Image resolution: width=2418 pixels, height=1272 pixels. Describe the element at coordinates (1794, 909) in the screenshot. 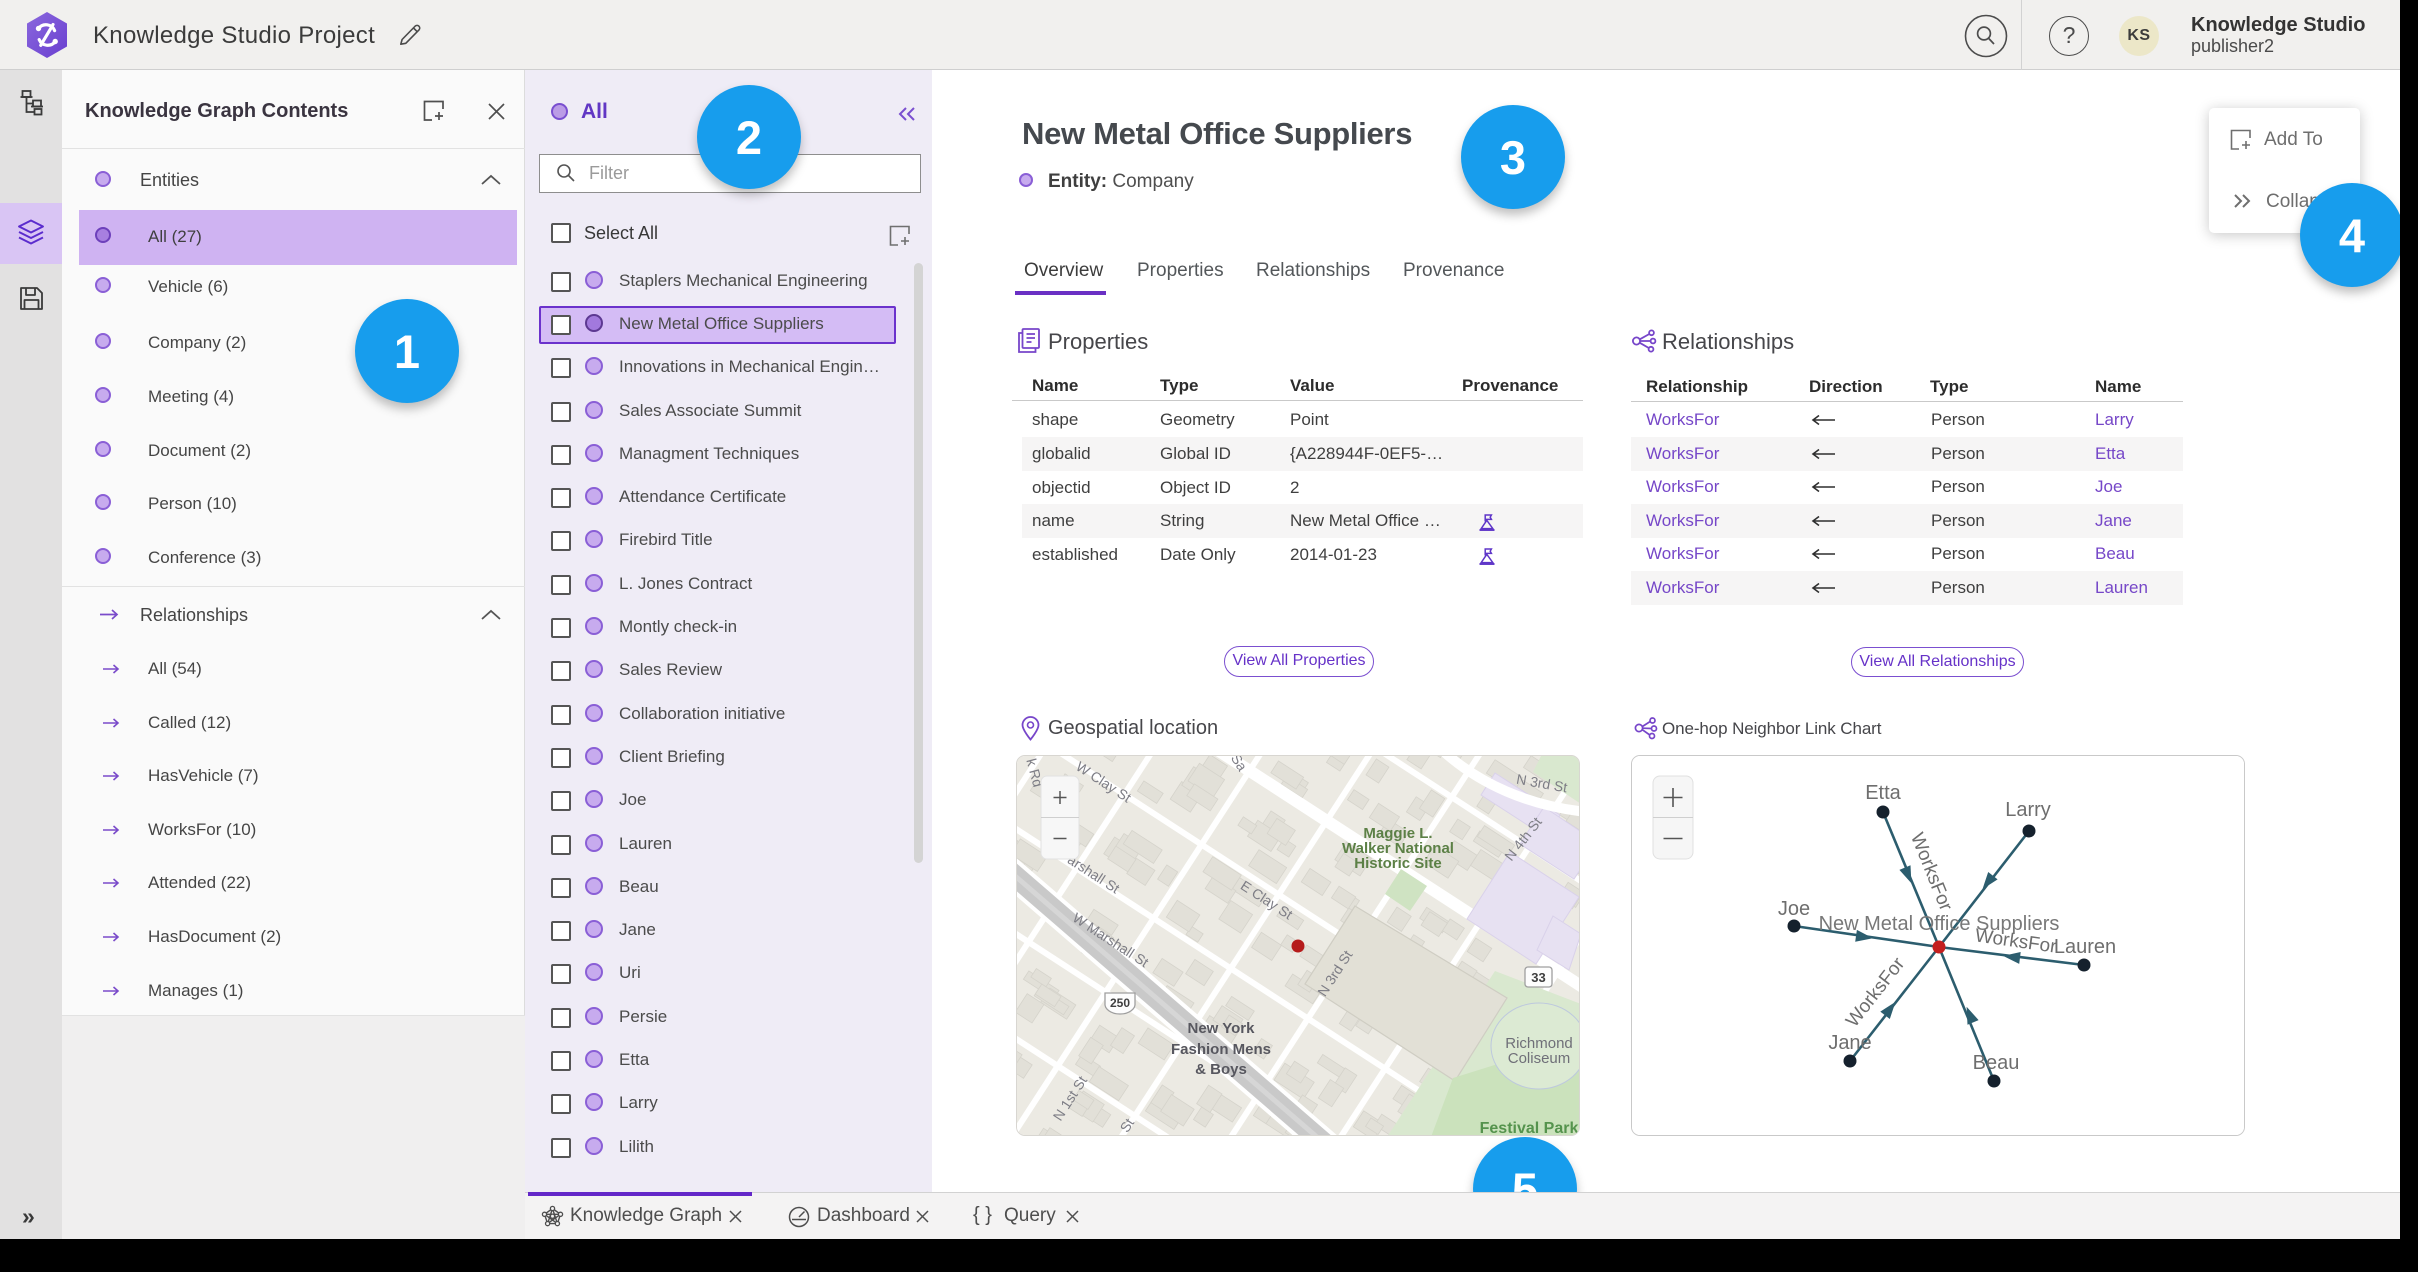

I see `svg-text: Joe` at that location.